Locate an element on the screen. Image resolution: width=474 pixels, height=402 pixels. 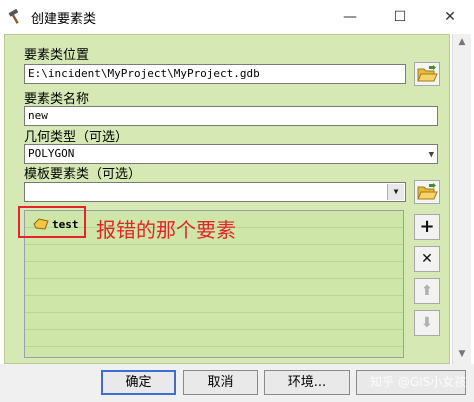
watermark-text: 知乎 @GIS小女孩 is located at coordinates (418, 382).